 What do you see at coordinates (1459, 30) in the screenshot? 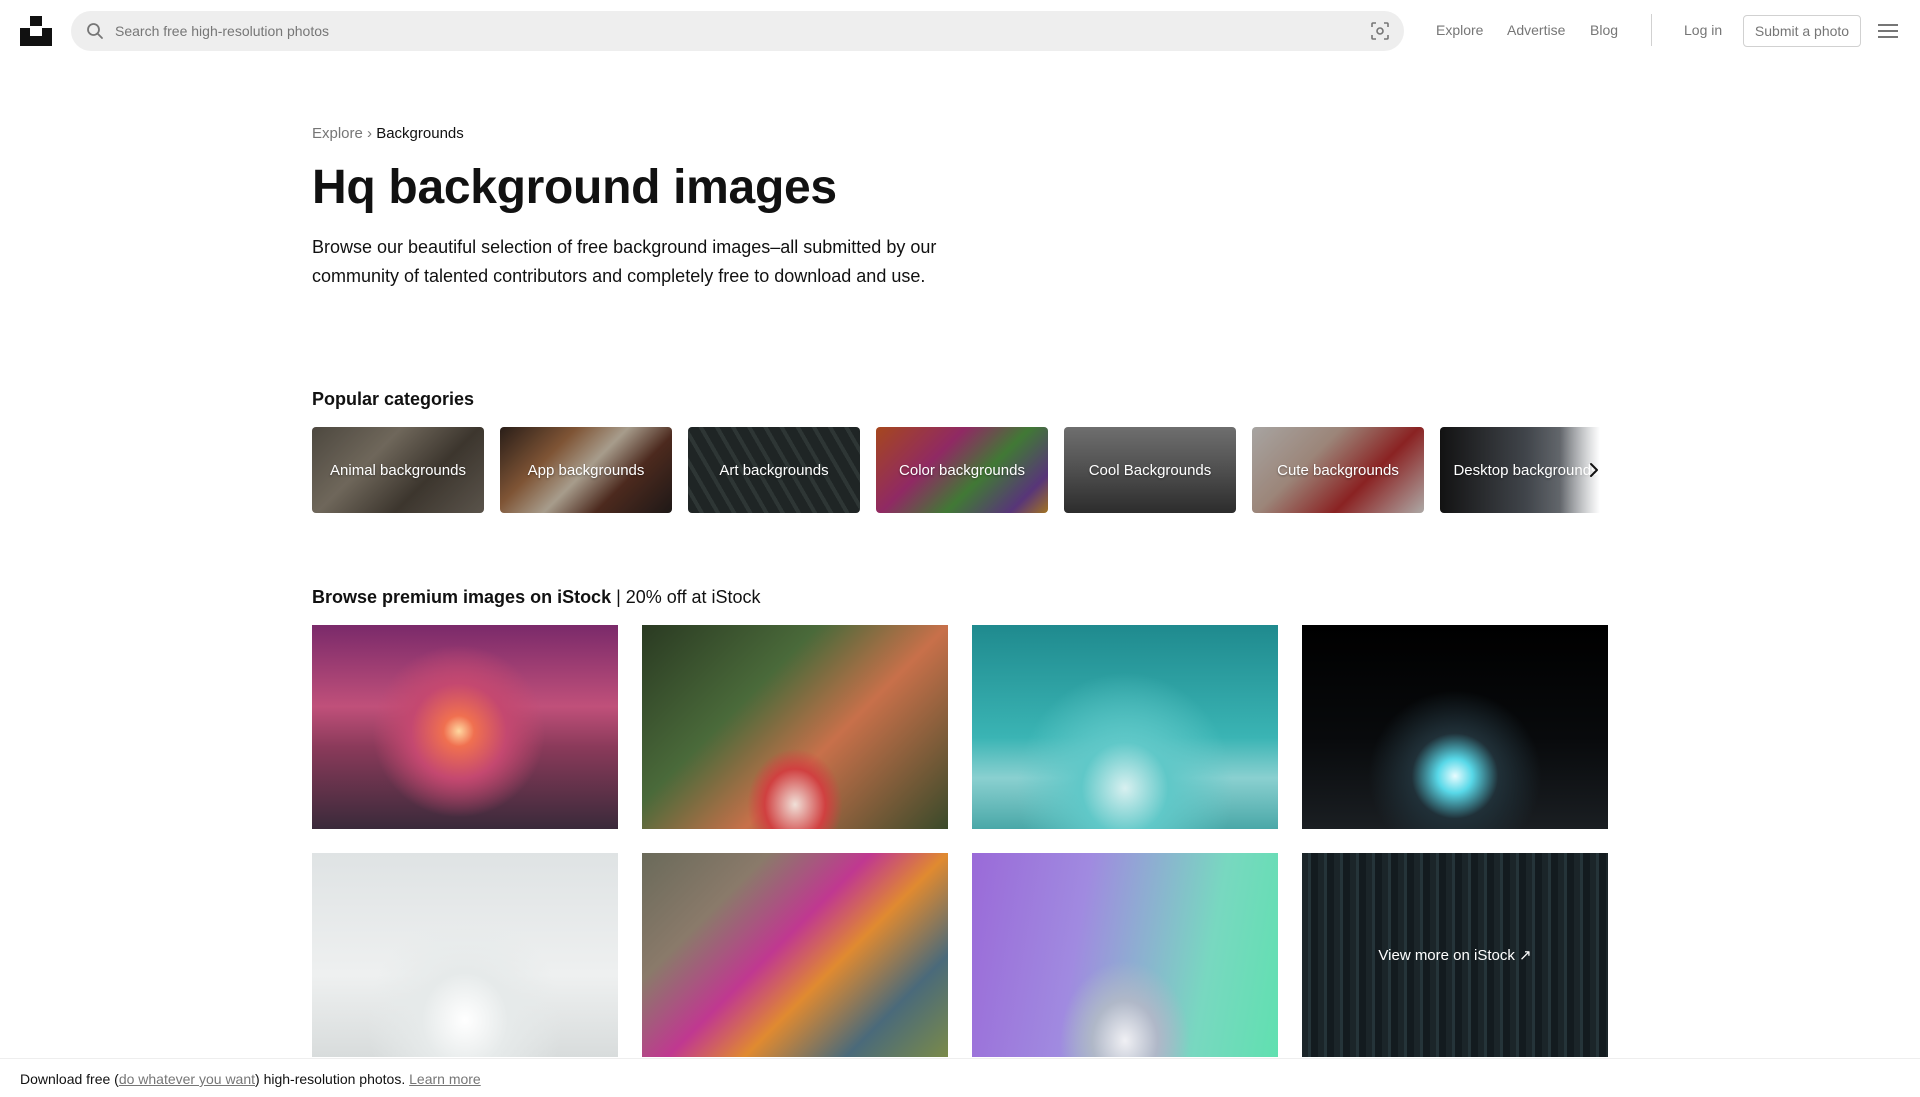
I see `nav-explore-link: Explore` at bounding box center [1459, 30].